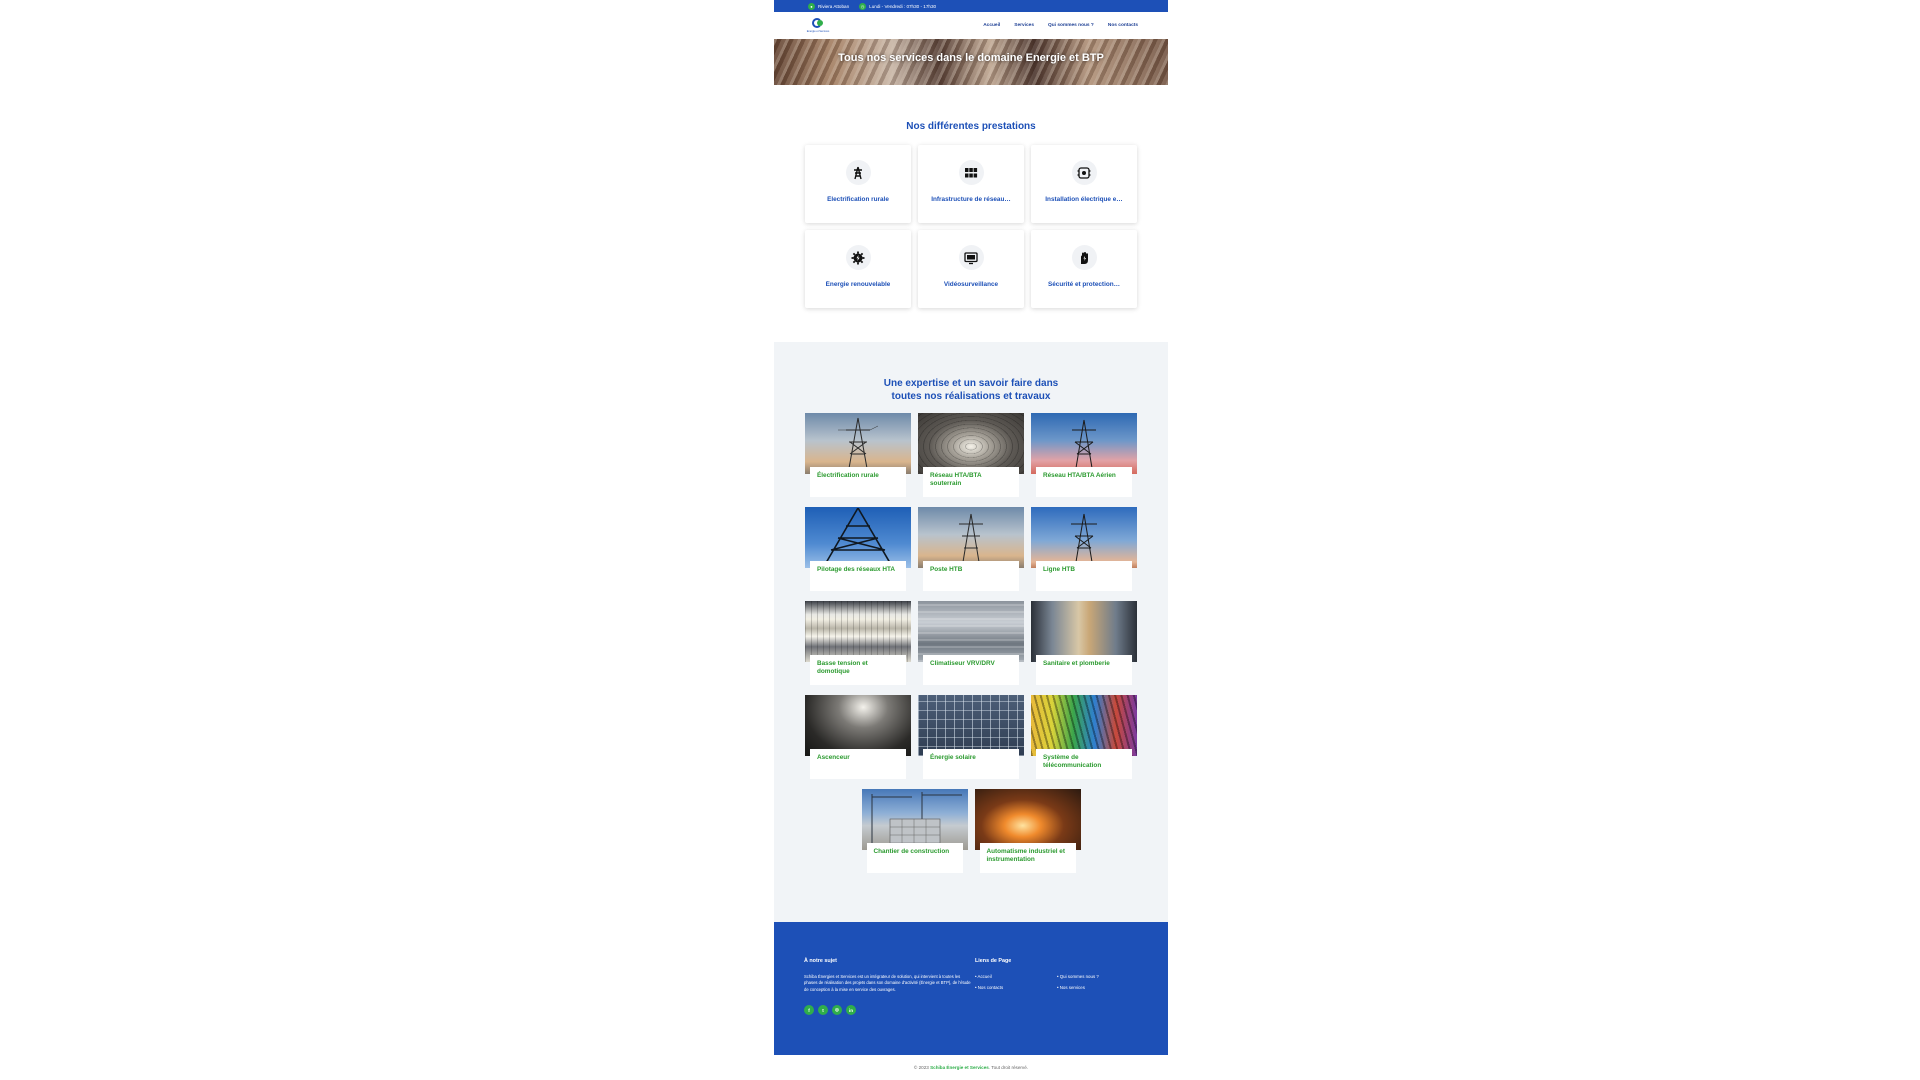  I want to click on prestation-card: Vidéosurveillance, so click(971, 269).